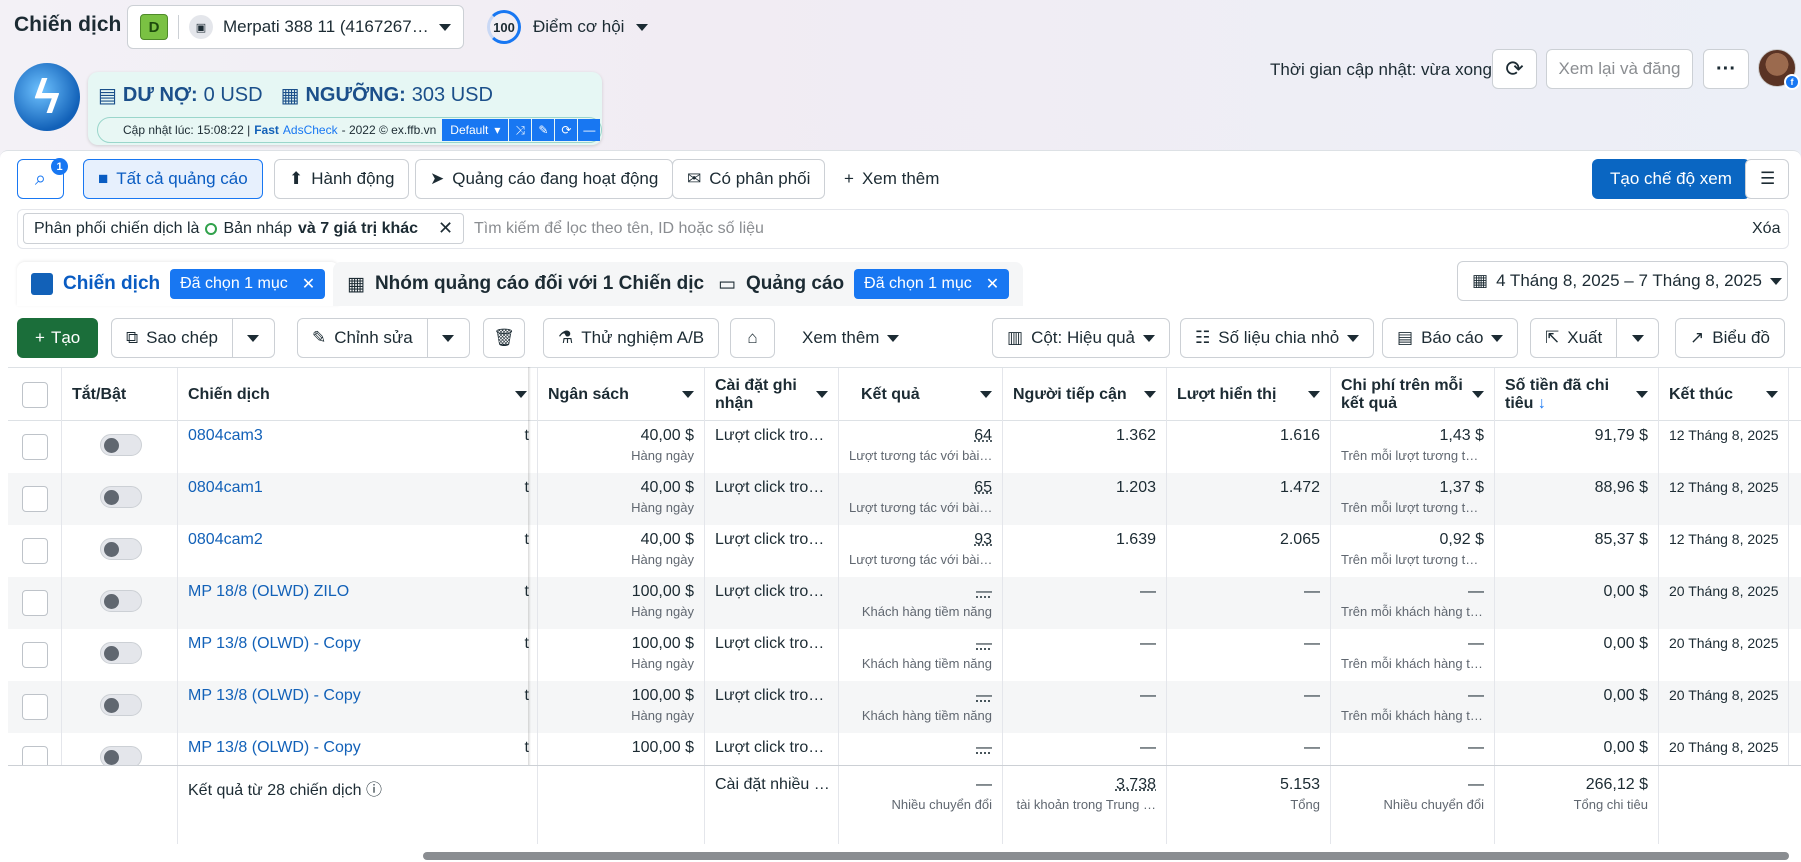  What do you see at coordinates (566, 130) in the screenshot?
I see `sync-icon: ⟳` at bounding box center [566, 130].